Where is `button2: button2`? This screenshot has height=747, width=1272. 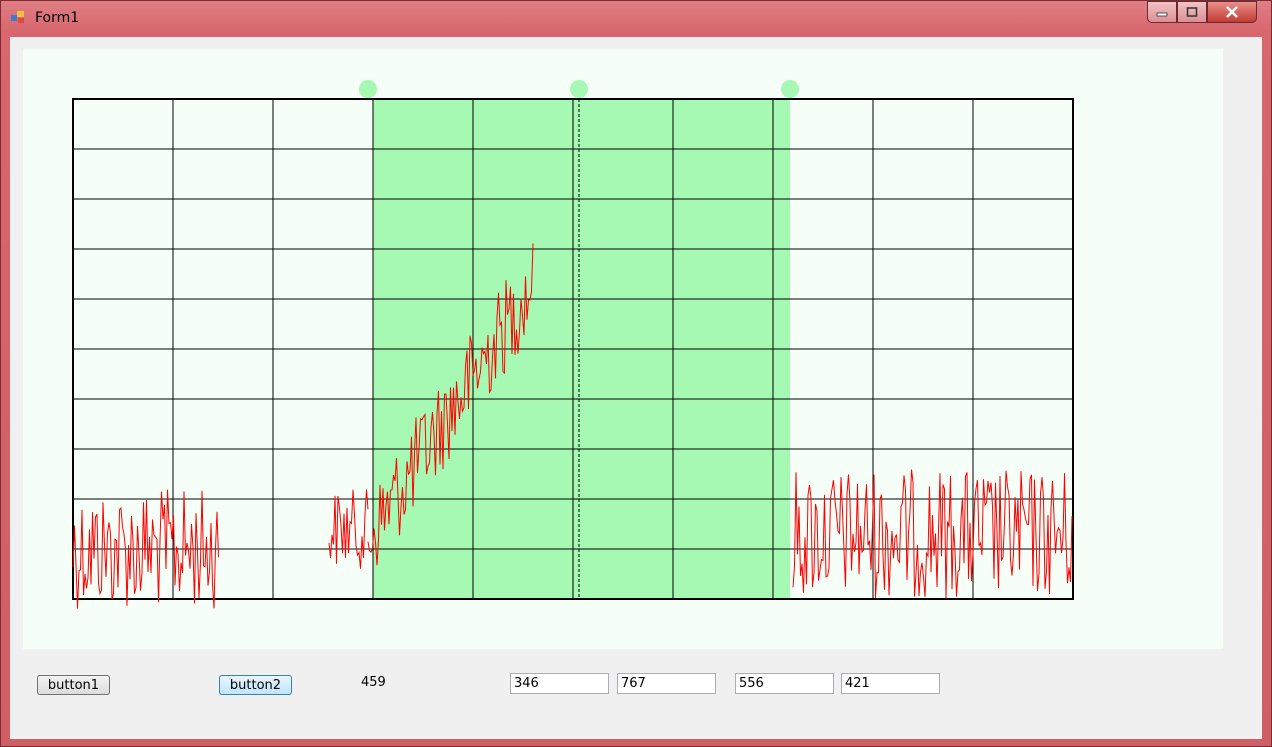 button2: button2 is located at coordinates (255, 685).